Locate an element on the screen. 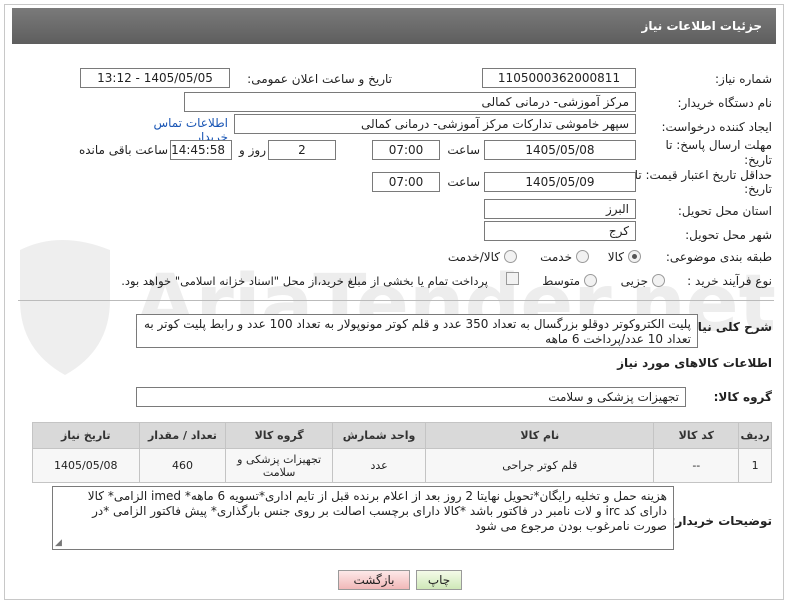  cell-code: -- is located at coordinates (696, 465).